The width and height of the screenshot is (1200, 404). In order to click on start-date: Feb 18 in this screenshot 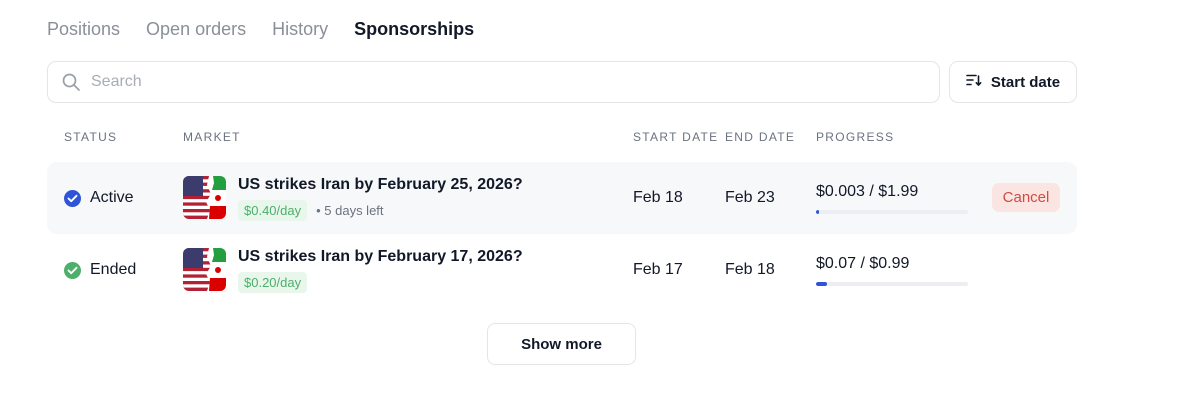, I will do `click(658, 197)`.